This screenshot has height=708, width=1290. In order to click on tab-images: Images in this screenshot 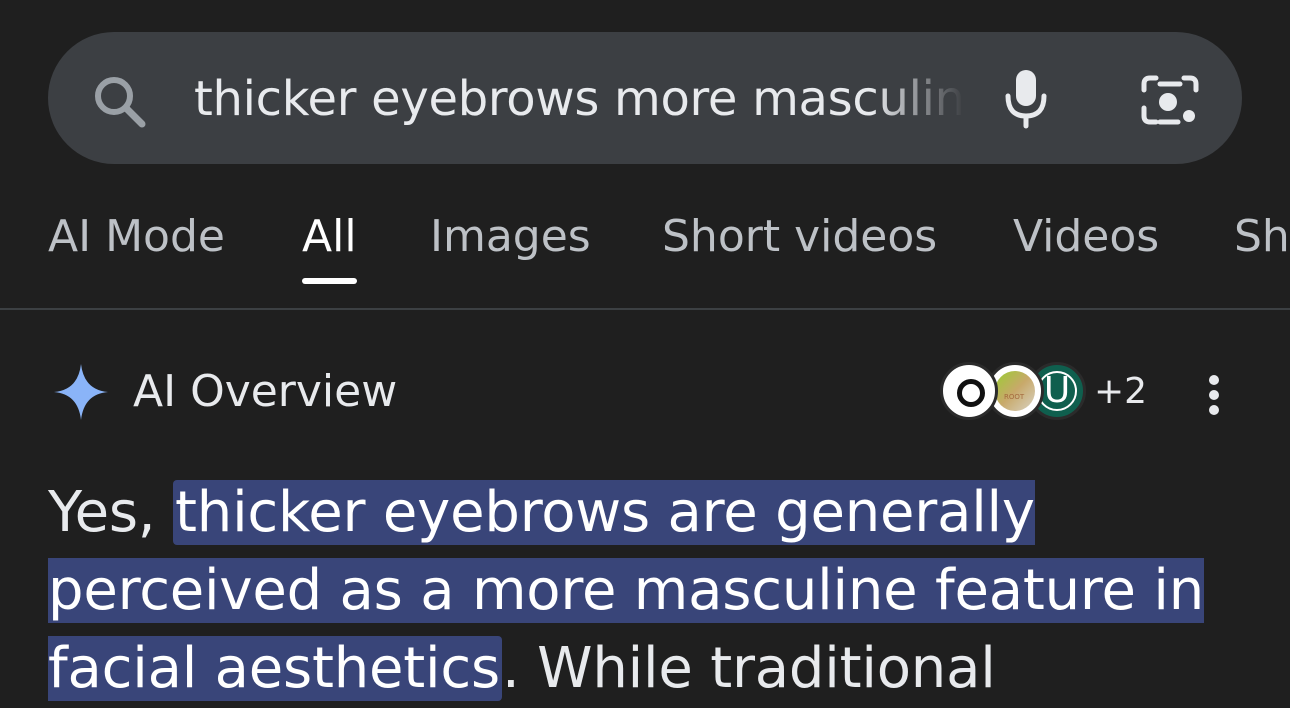, I will do `click(510, 237)`.